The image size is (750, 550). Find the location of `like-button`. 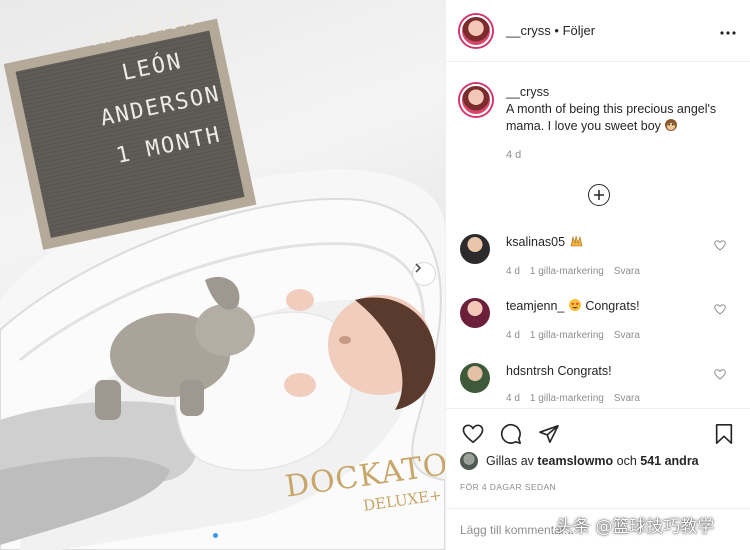

like-button is located at coordinates (473, 434).